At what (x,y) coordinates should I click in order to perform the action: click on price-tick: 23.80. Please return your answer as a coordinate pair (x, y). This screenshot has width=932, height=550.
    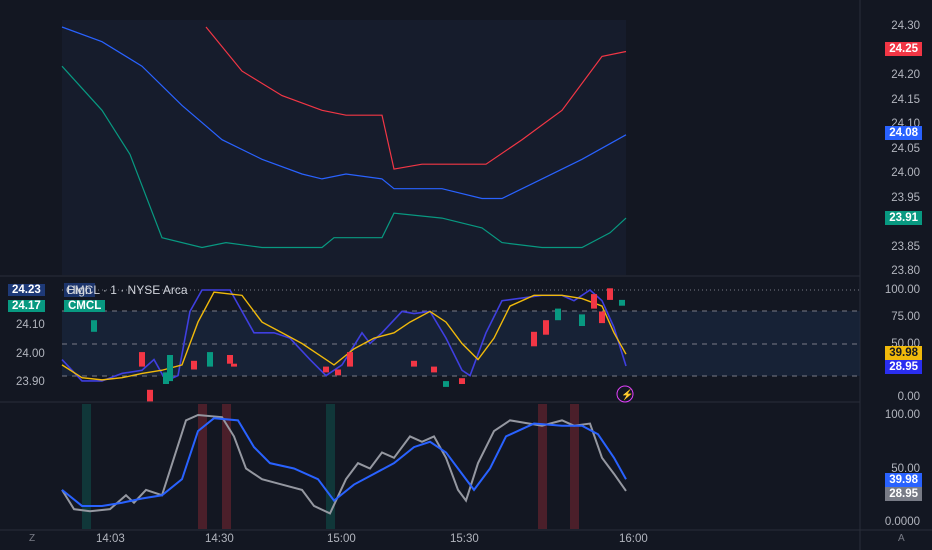
    Looking at the image, I should click on (905, 271).